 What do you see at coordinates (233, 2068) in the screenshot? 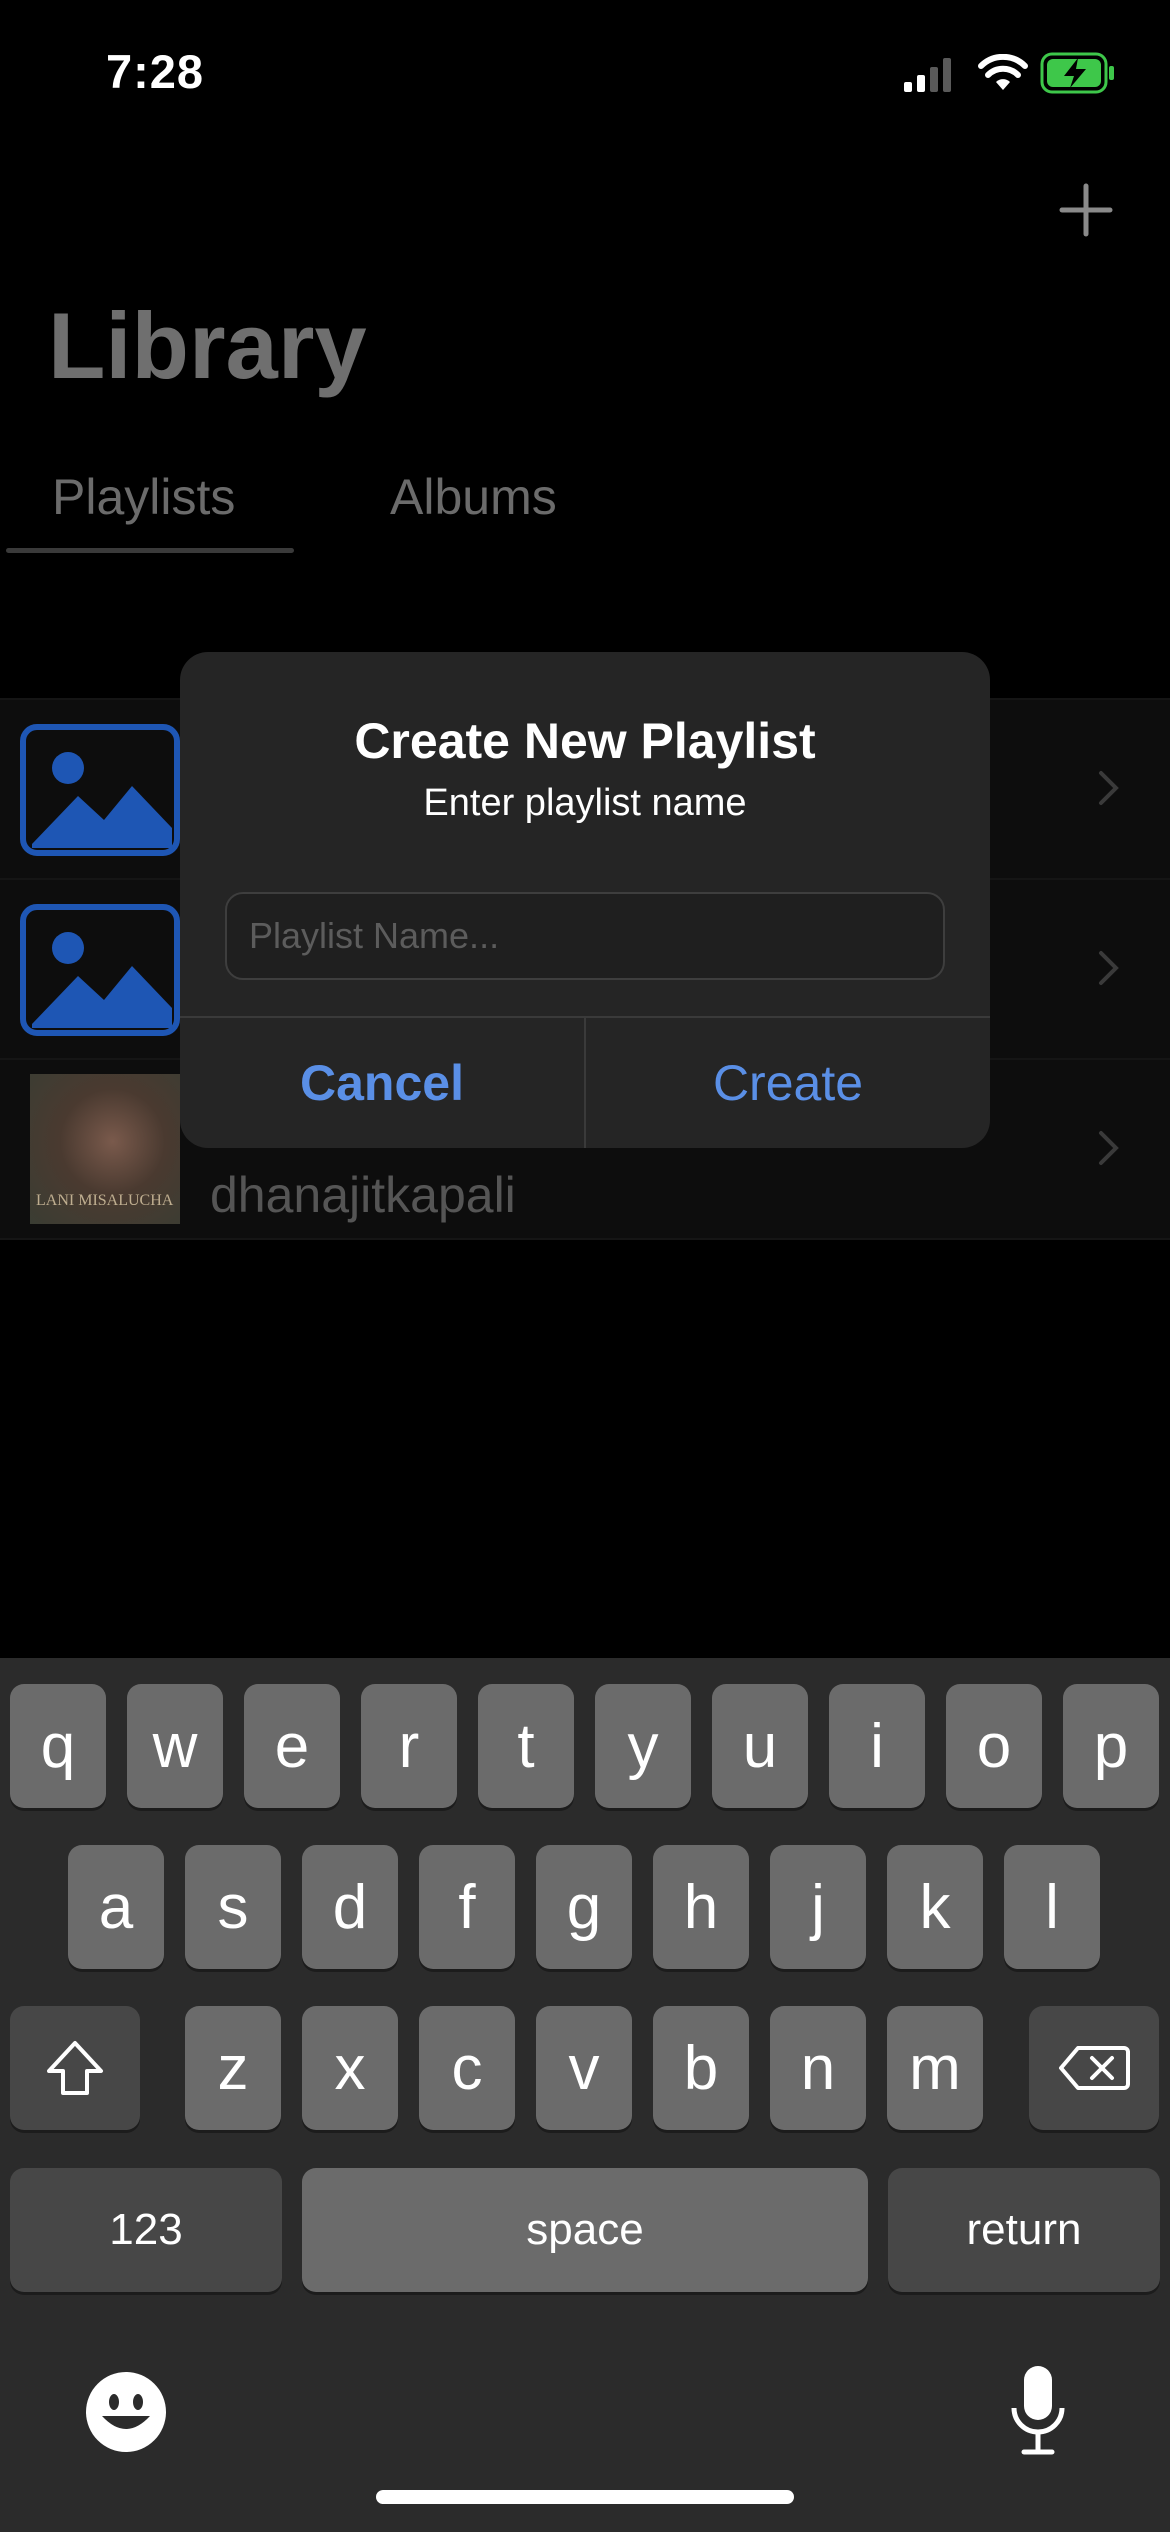
I see `key-z: z` at bounding box center [233, 2068].